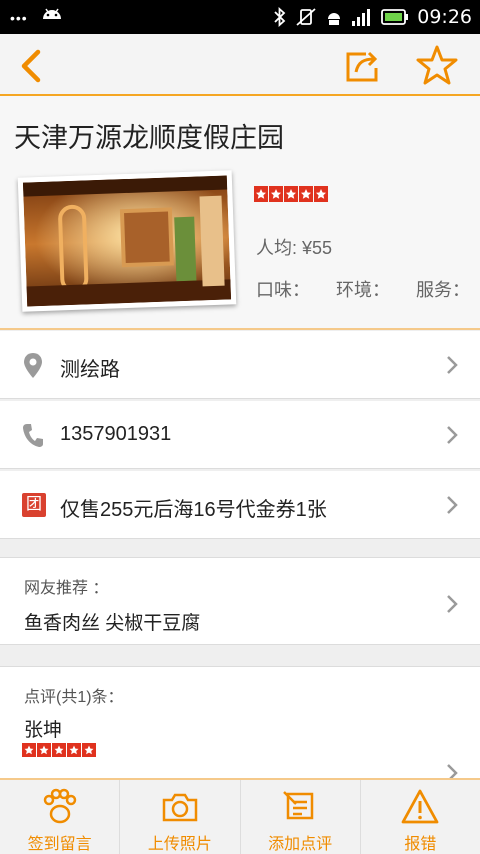 The width and height of the screenshot is (480, 854). Describe the element at coordinates (179, 844) in the screenshot. I see `upload-photo-label: 上传照片` at that location.